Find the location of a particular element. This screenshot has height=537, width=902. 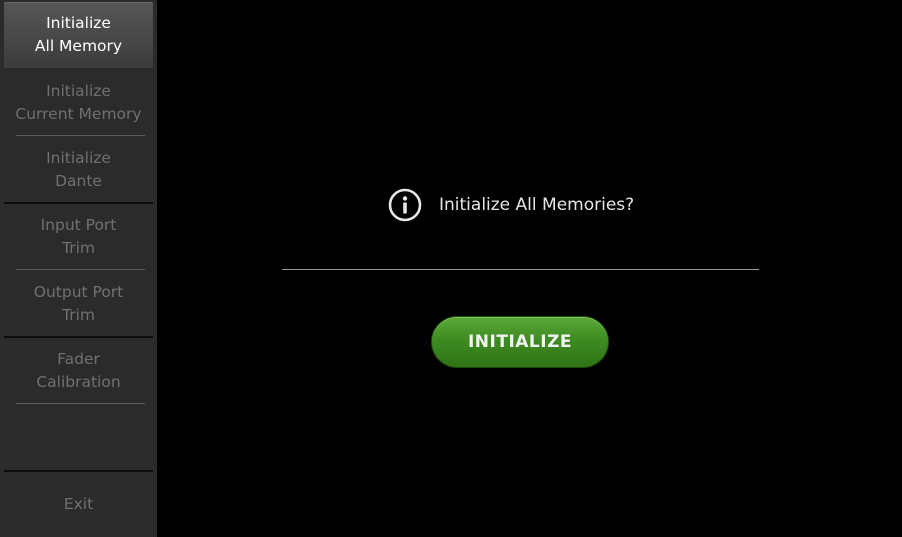

exit-button: Exit is located at coordinates (78, 504).